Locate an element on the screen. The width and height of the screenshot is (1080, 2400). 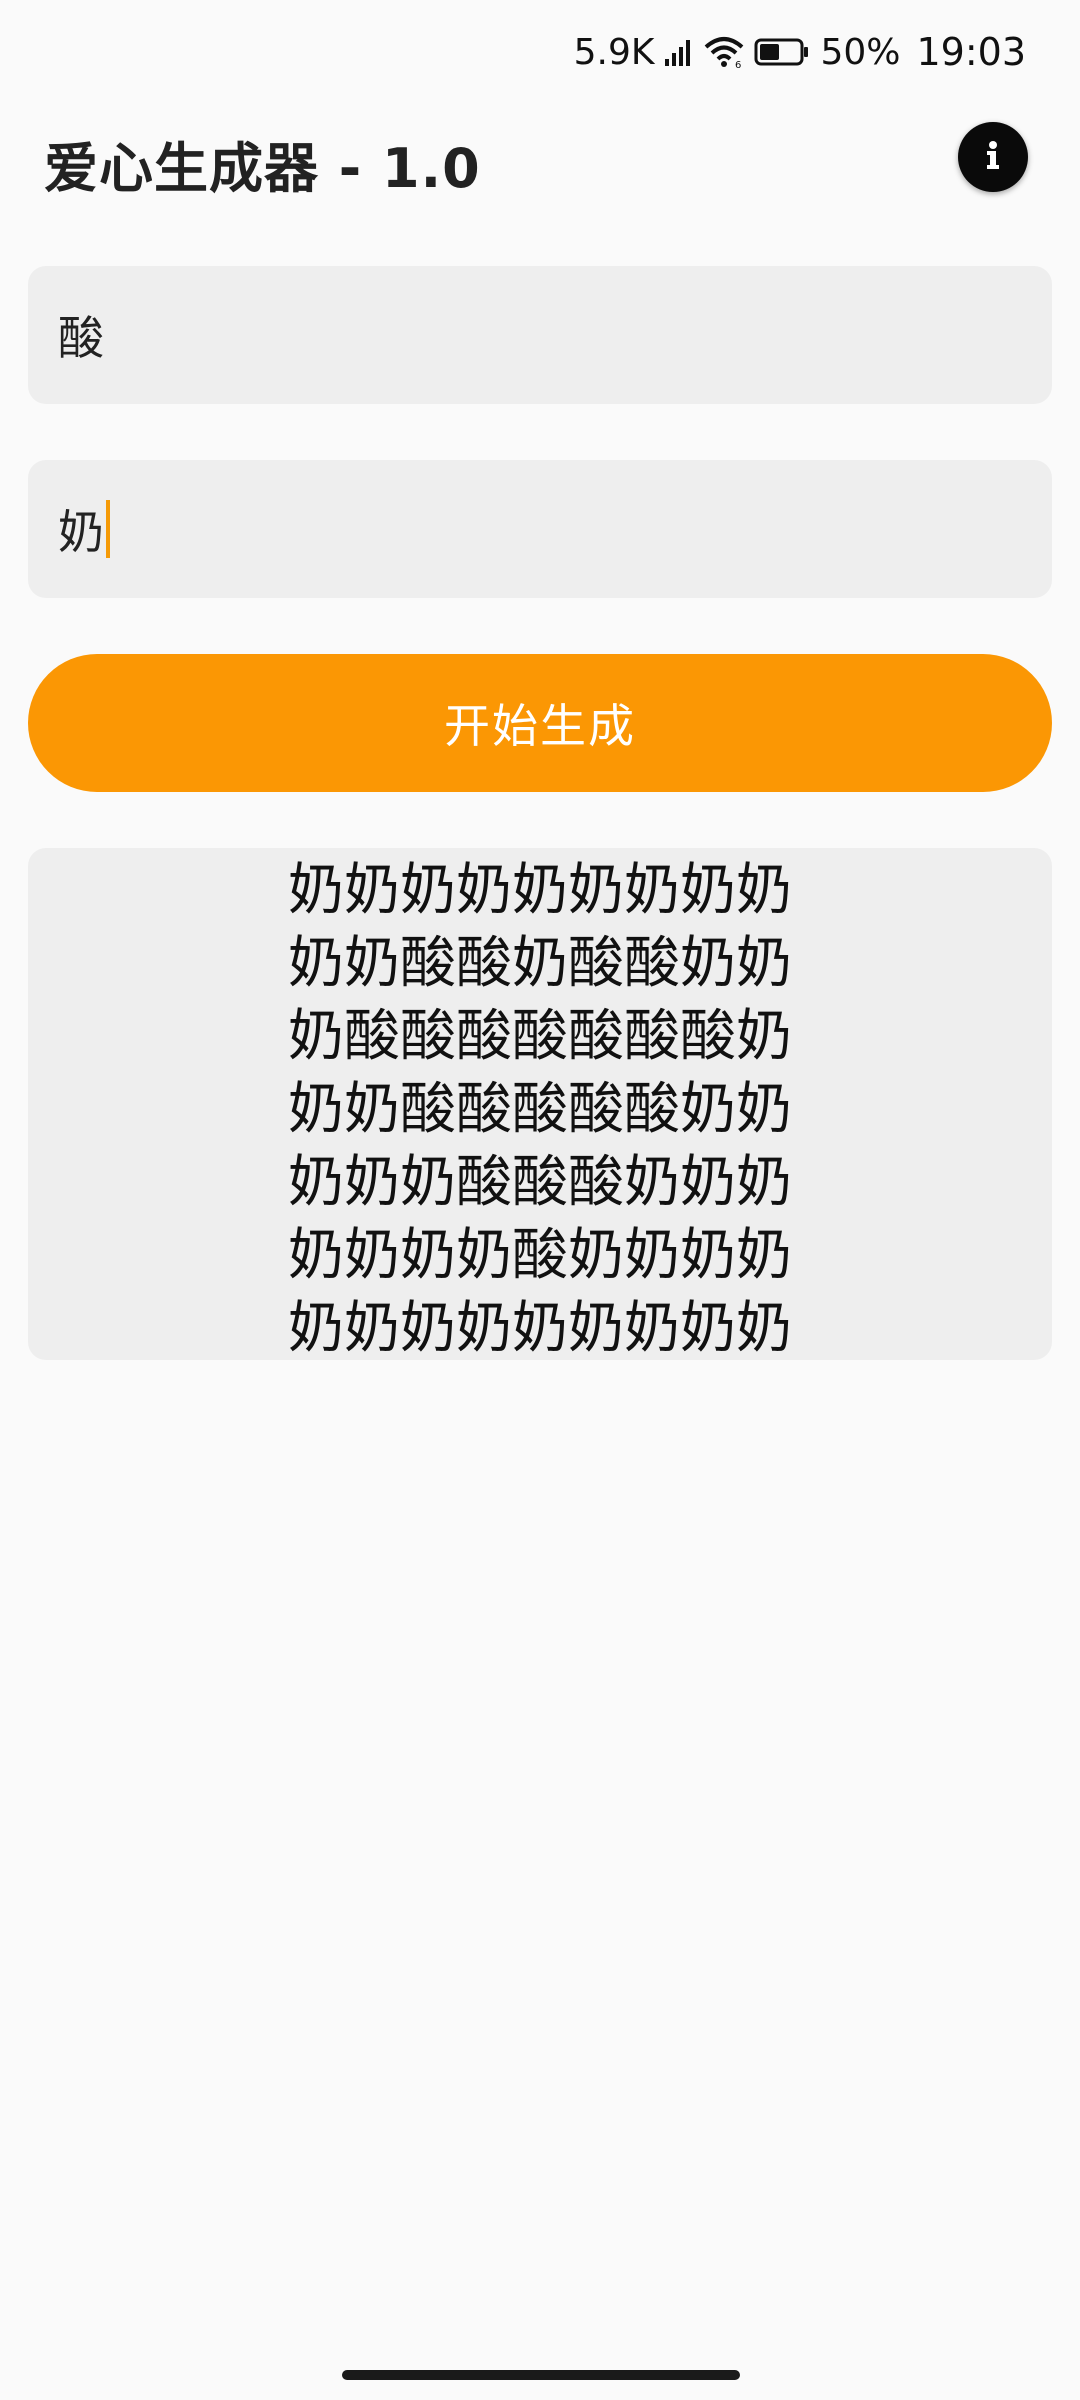
result-line: 奶奶奶酸酸酸奶奶奶 is located at coordinates (540, 1182).